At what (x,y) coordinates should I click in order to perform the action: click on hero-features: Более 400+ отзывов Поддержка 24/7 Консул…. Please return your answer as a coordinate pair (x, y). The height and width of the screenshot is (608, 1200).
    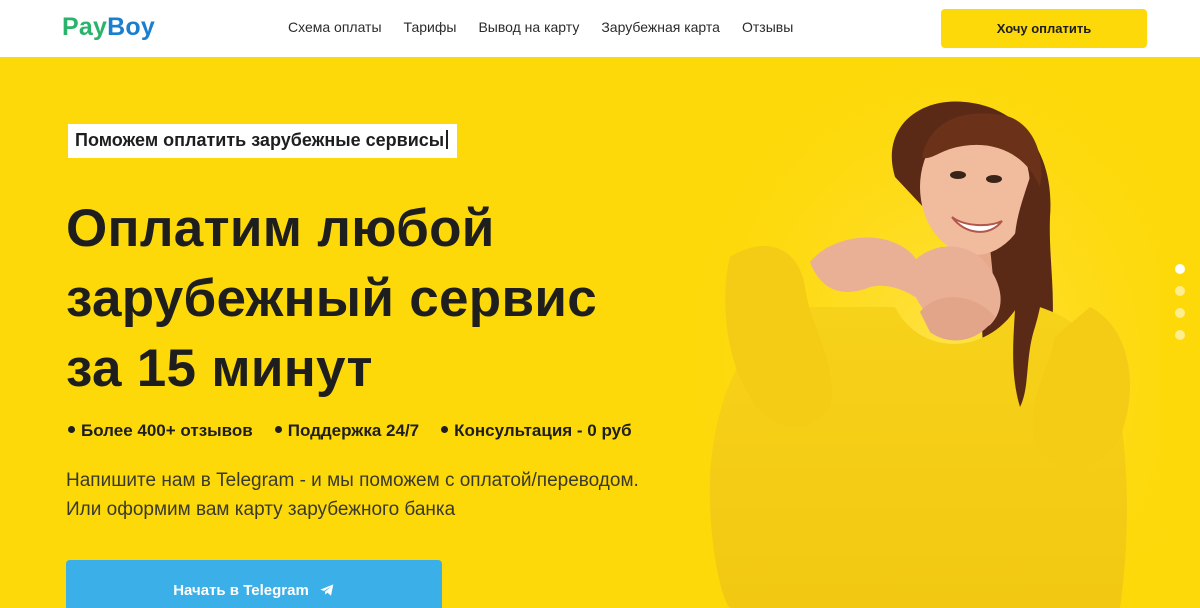
    Looking at the image, I should click on (350, 431).